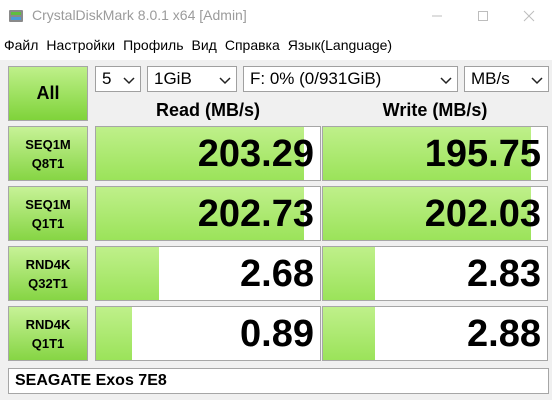 The height and width of the screenshot is (400, 552). What do you see at coordinates (48, 213) in the screenshot?
I see `test-button-seq1m-q1t1: SEQ1M Q1T1` at bounding box center [48, 213].